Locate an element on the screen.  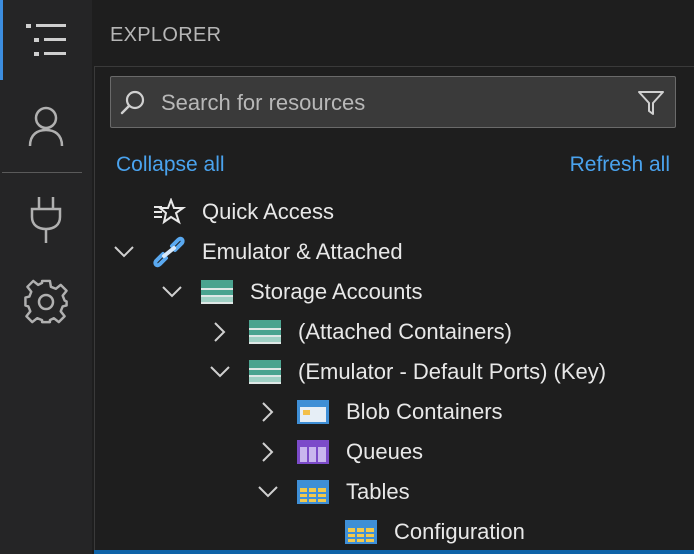
quick-access-icon is located at coordinates (169, 212).